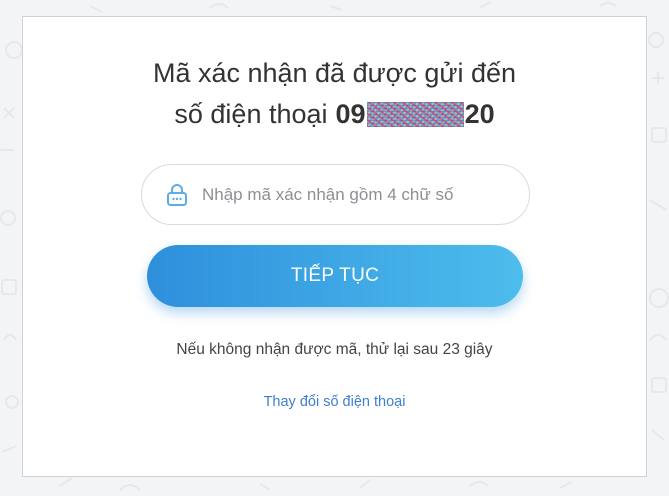 The width and height of the screenshot is (669, 496). I want to click on phone-number: 09 20, so click(415, 114).